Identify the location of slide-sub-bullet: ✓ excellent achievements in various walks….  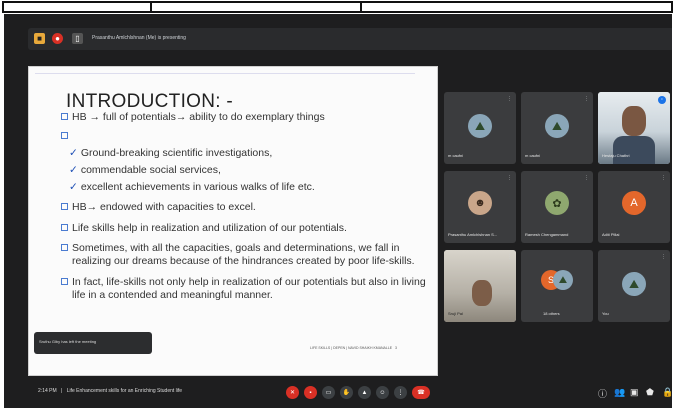
(192, 187).